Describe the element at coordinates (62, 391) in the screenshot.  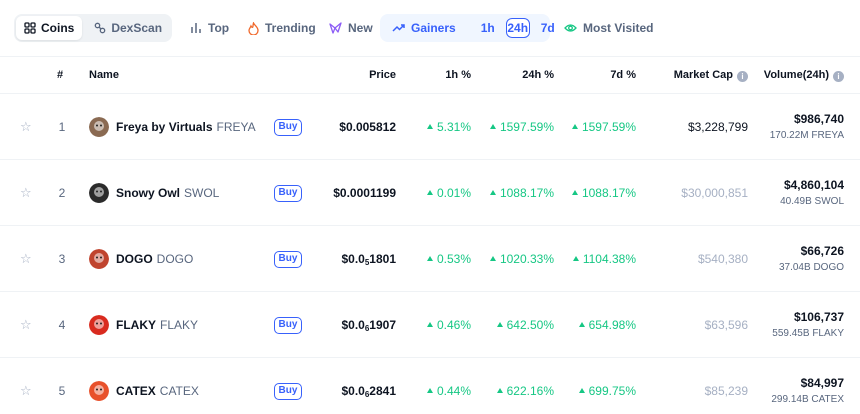
I see `row-rank: 5` at that location.